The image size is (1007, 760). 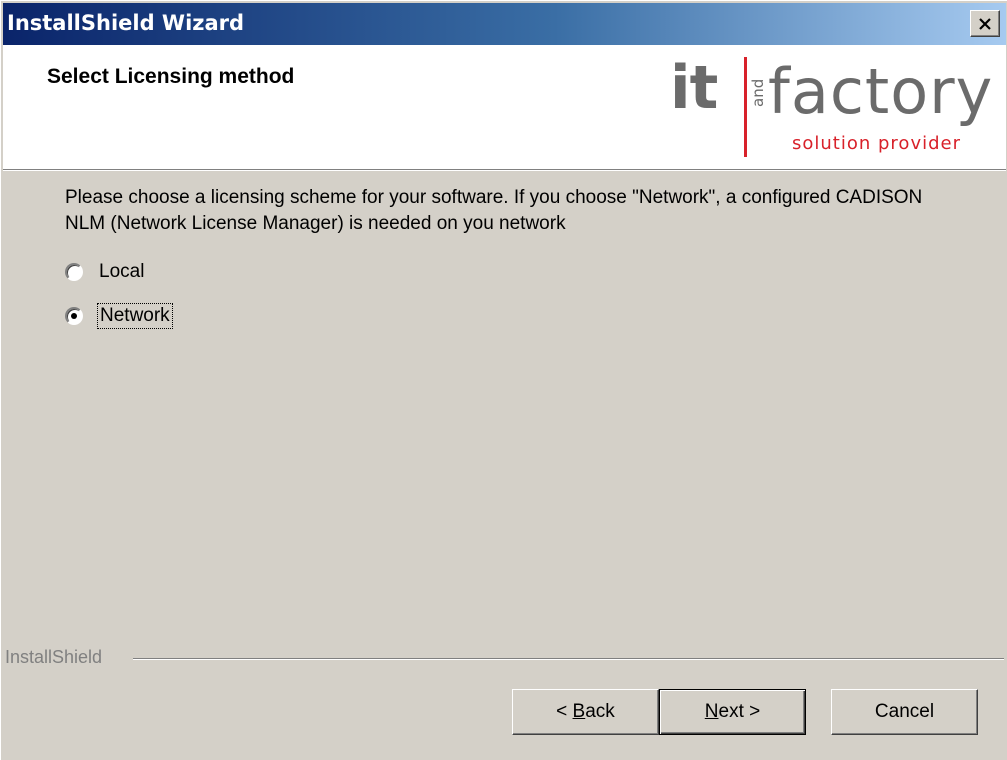 I want to click on close-icon, so click(x=985, y=23).